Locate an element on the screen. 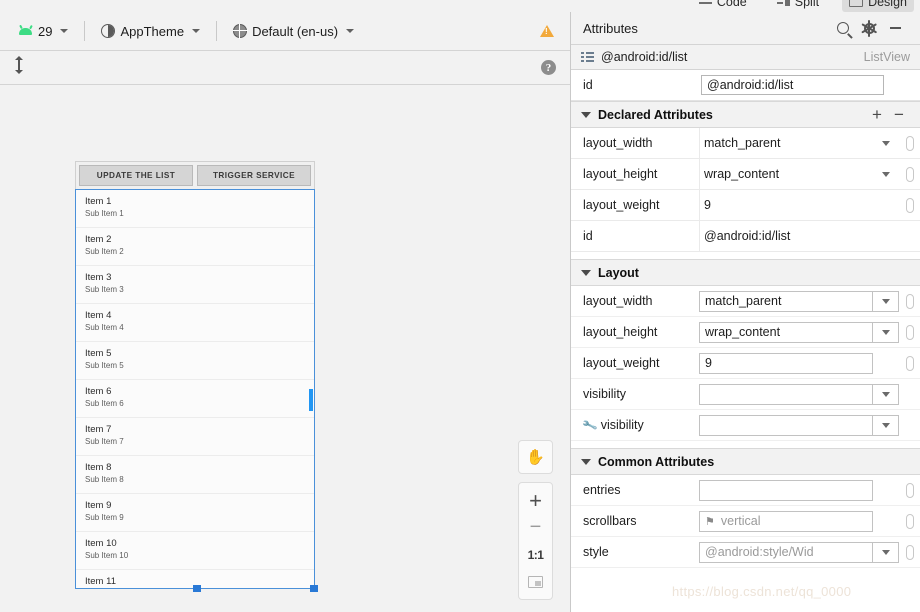  attribute-input: @android:style/Wid is located at coordinates (786, 552).